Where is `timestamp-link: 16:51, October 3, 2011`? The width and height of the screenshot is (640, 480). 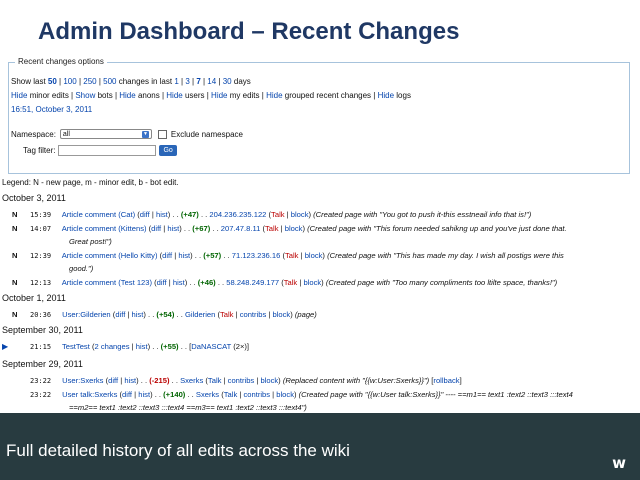 timestamp-link: 16:51, October 3, 2011 is located at coordinates (51, 109).